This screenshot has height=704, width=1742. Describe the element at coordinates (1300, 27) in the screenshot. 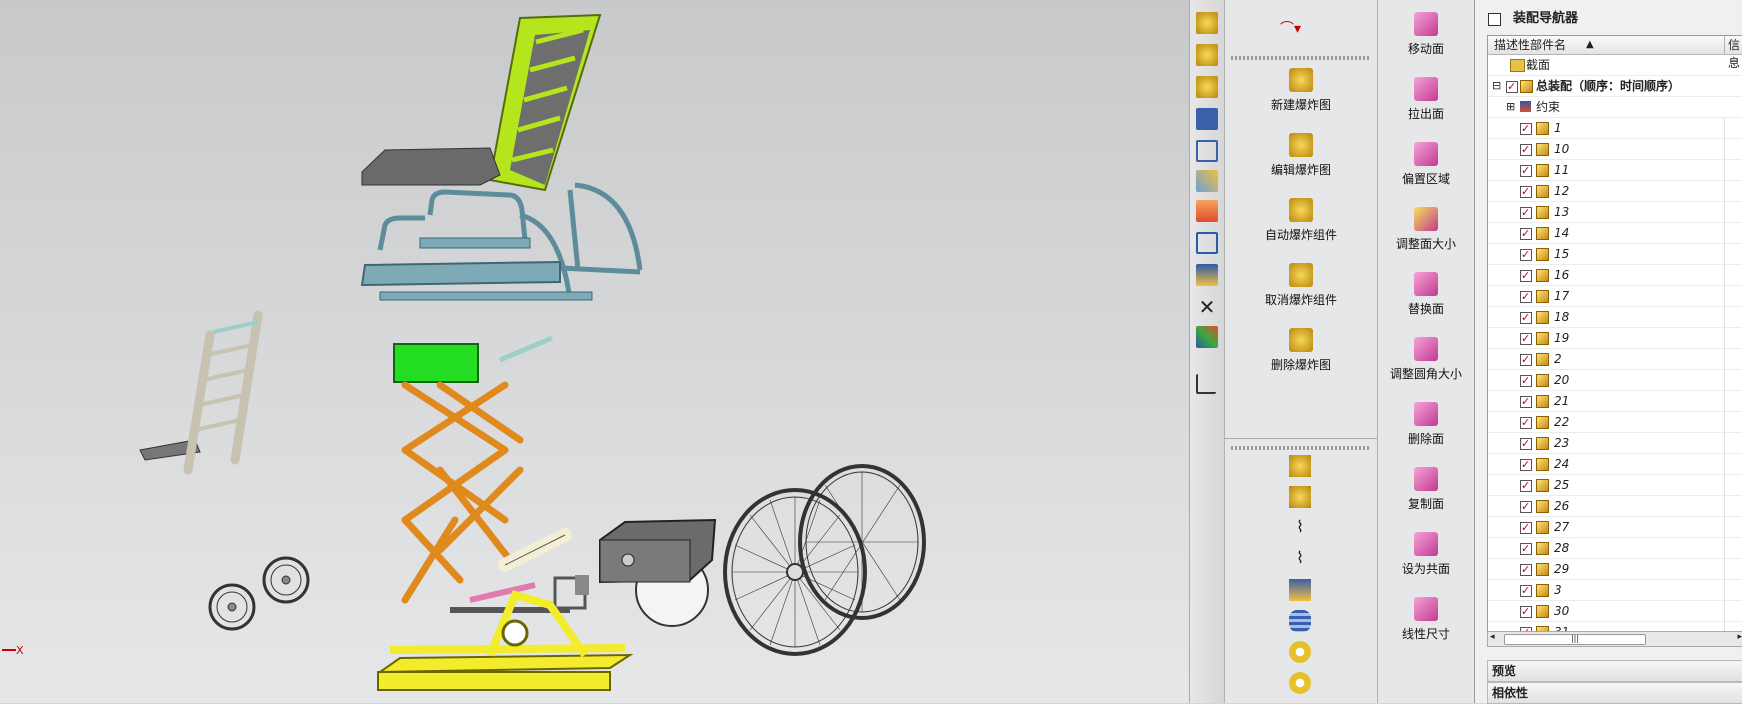

I see `explosion-view-dropdown: ⌒▾` at that location.